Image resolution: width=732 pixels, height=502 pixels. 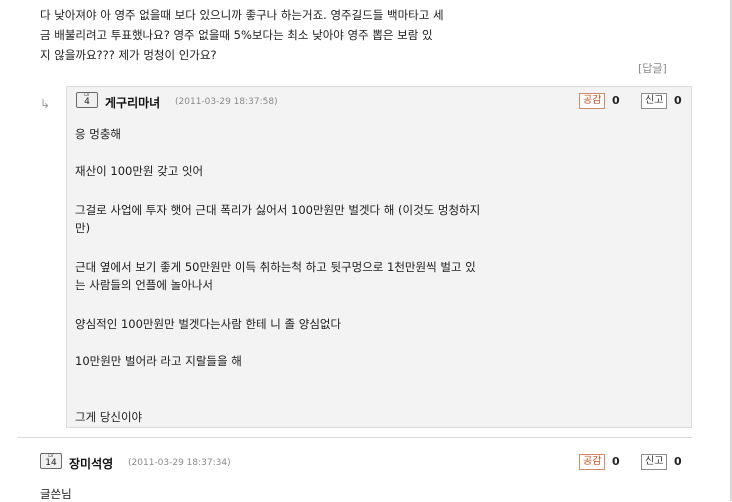 What do you see at coordinates (98, 134) in the screenshot?
I see `reply-body-line: 응 멍충해` at bounding box center [98, 134].